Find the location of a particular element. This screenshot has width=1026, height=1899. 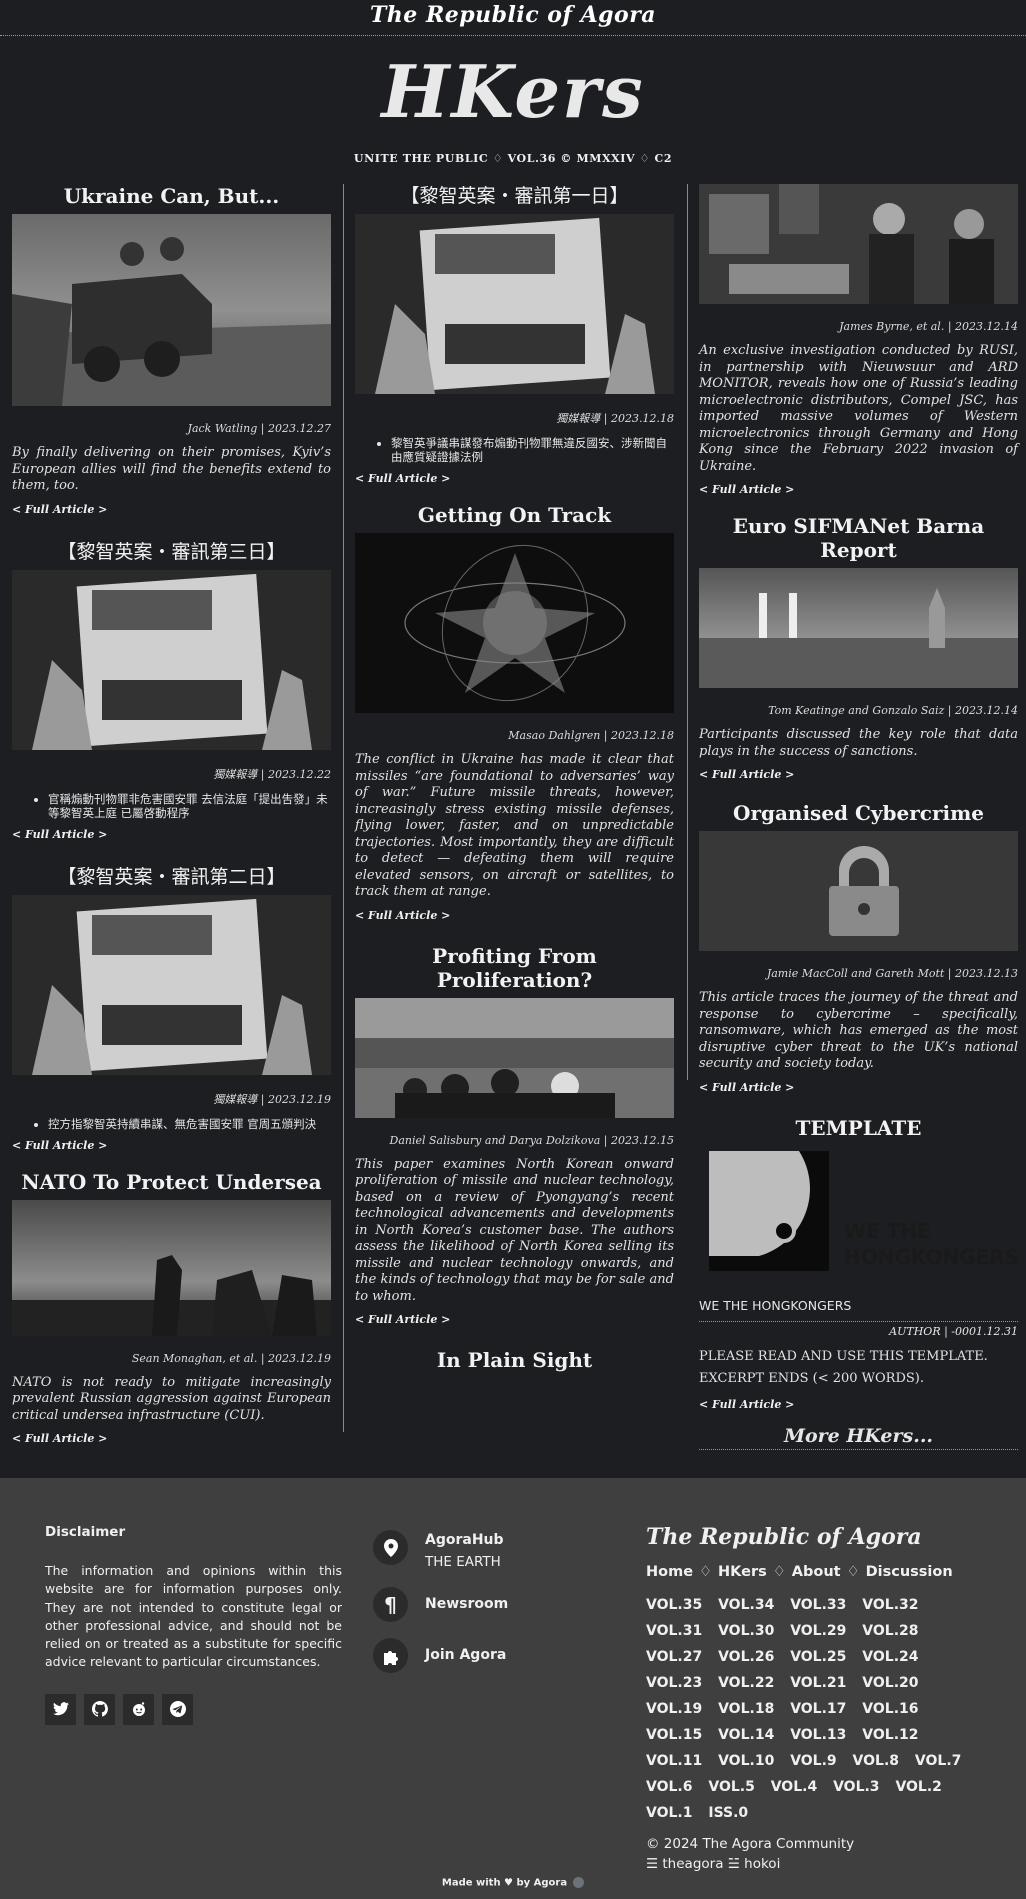

volume-link: VOL.27 is located at coordinates (674, 1657).